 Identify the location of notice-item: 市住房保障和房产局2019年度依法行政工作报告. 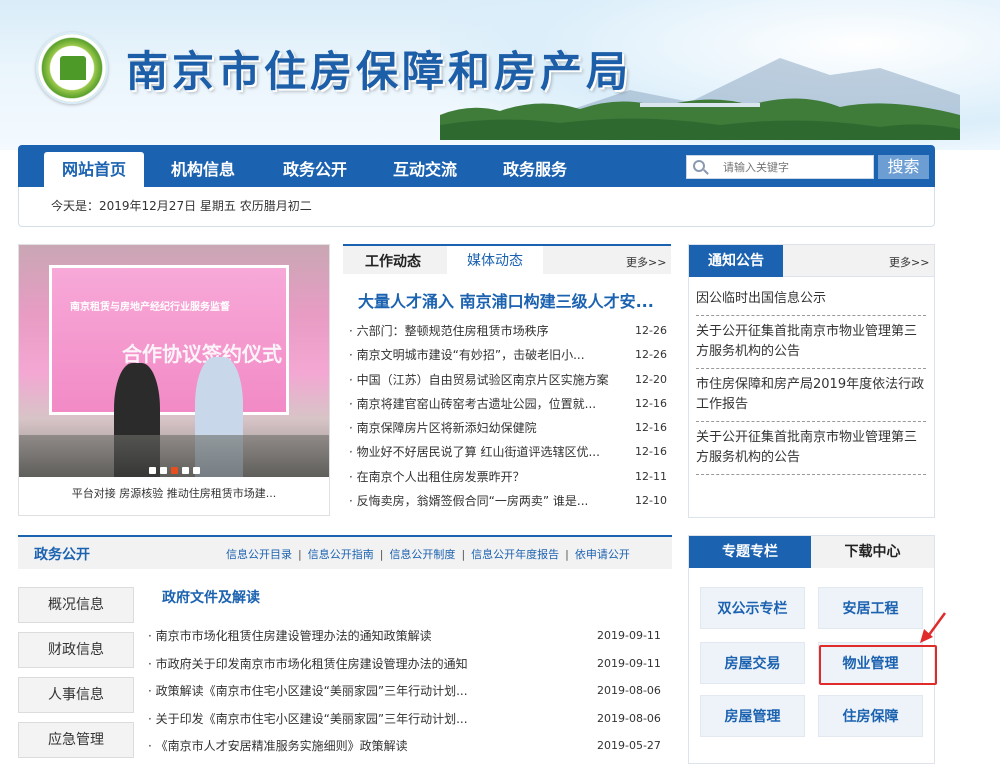
(811, 395).